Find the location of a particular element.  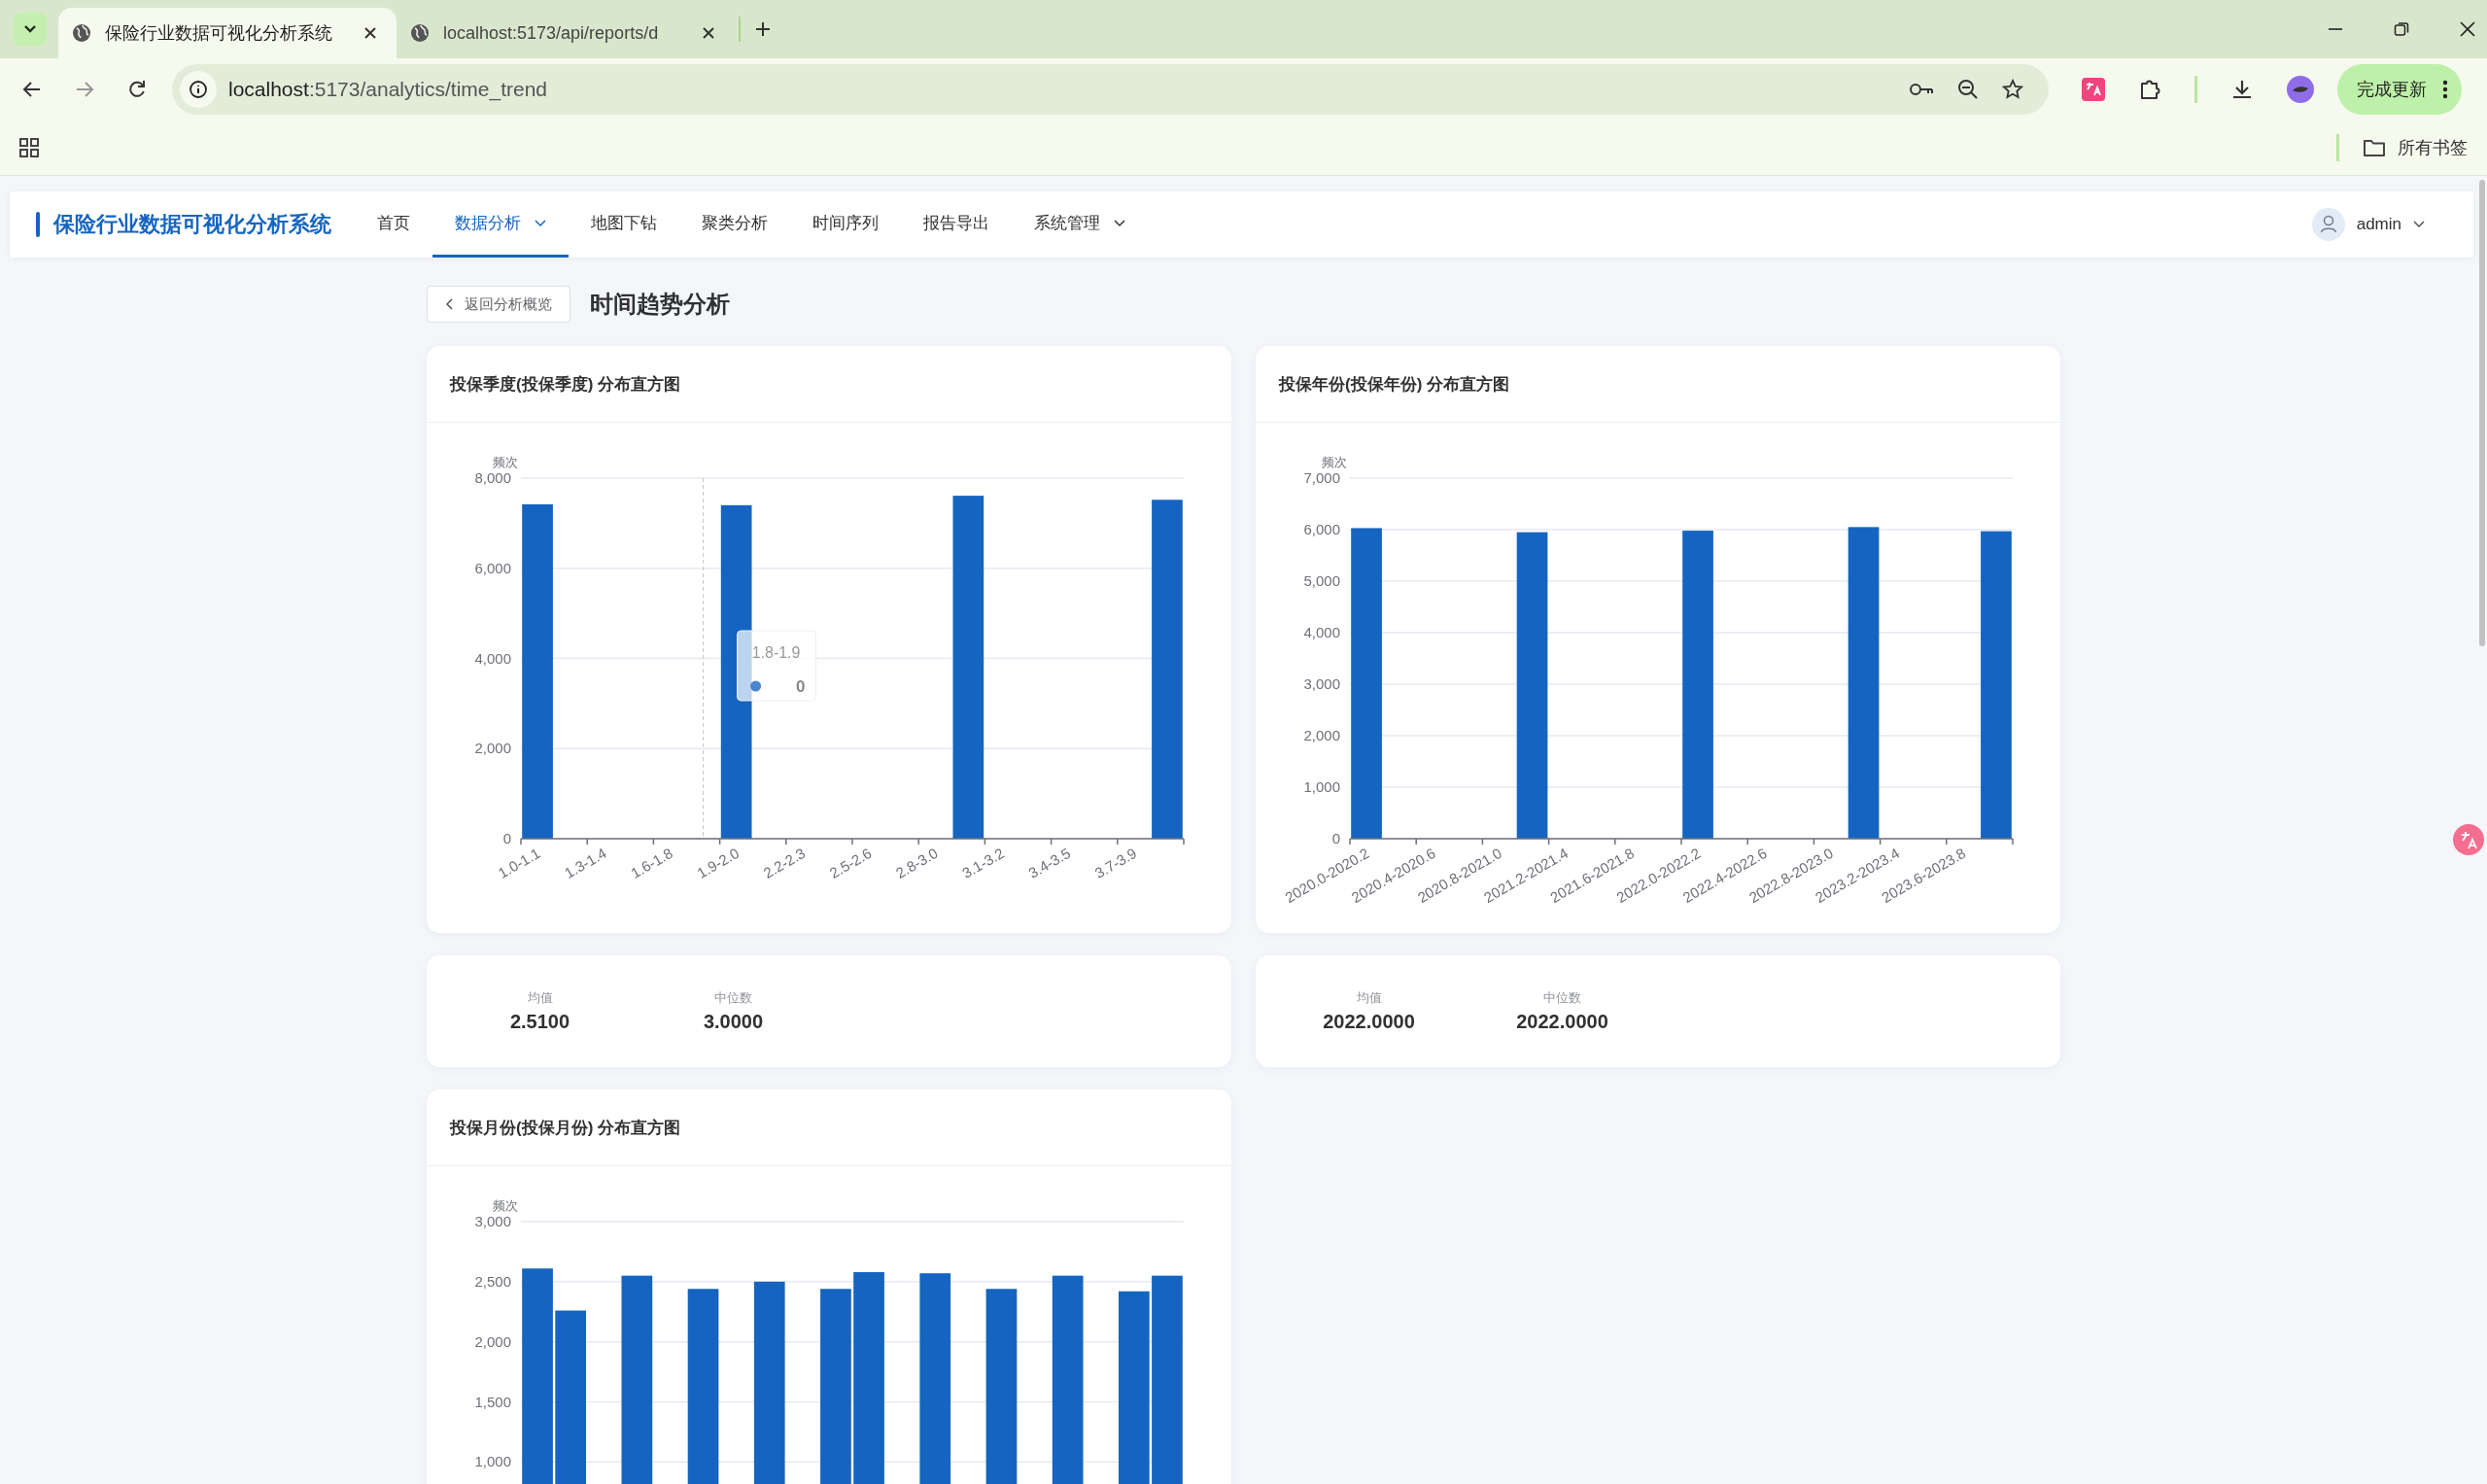

tooltip-label: 1.8-1.9 is located at coordinates (776, 652).